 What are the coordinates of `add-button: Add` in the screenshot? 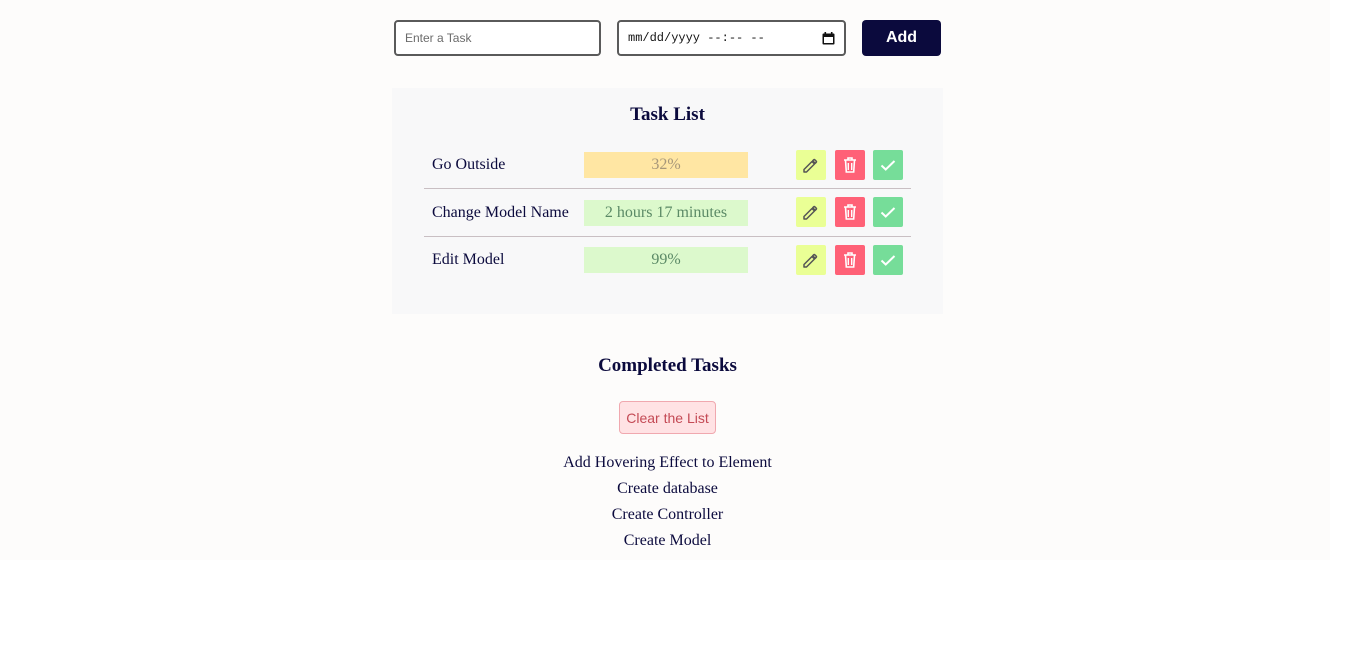 It's located at (901, 38).